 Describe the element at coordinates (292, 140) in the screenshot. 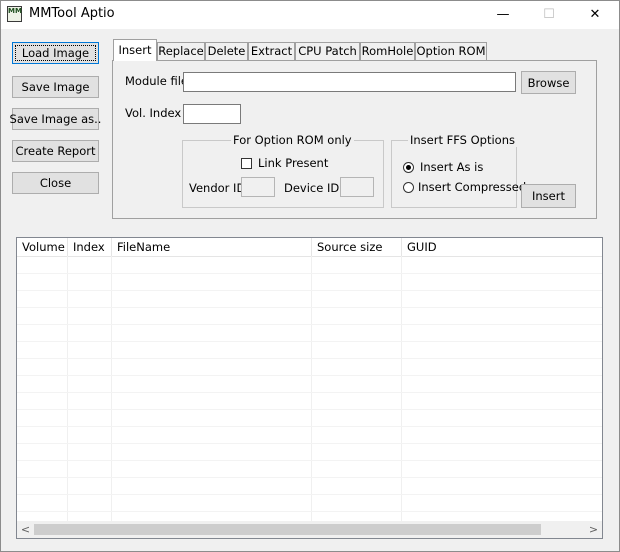

I see `option-rom-group-title: For Option ROM only` at that location.